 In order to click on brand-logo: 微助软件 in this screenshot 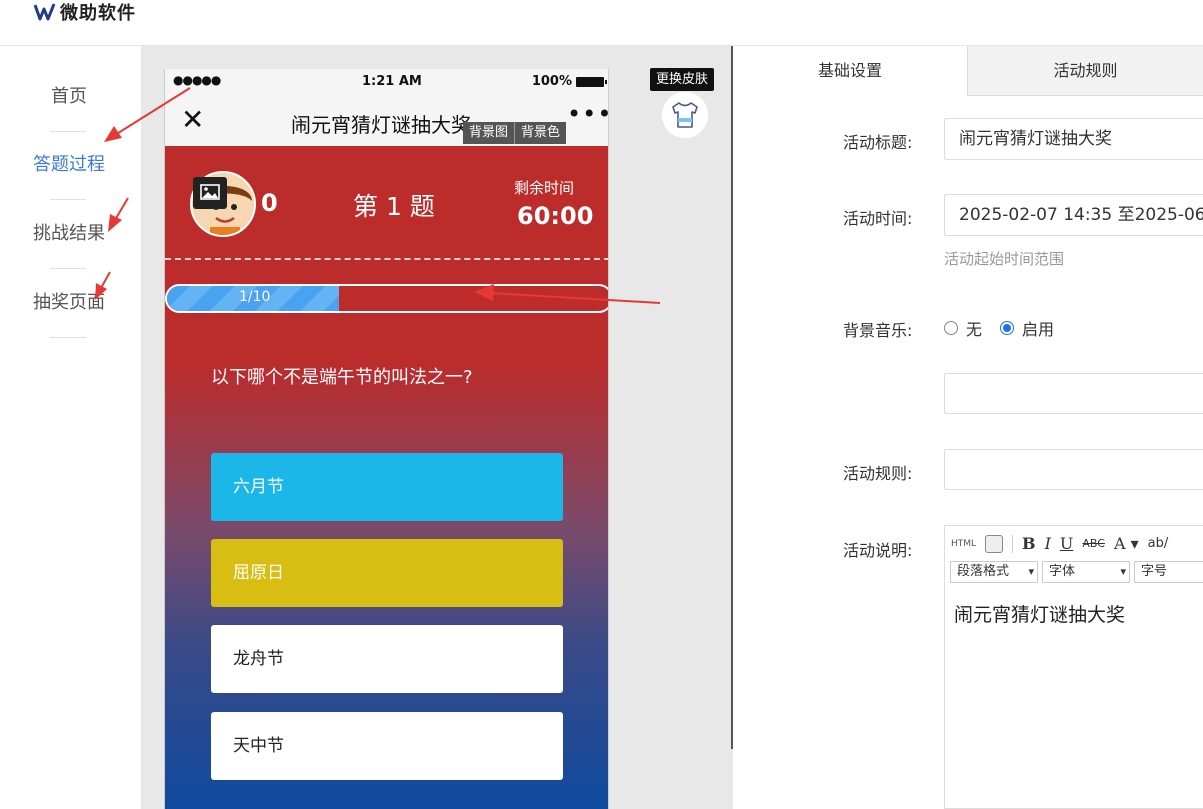, I will do `click(85, 12)`.